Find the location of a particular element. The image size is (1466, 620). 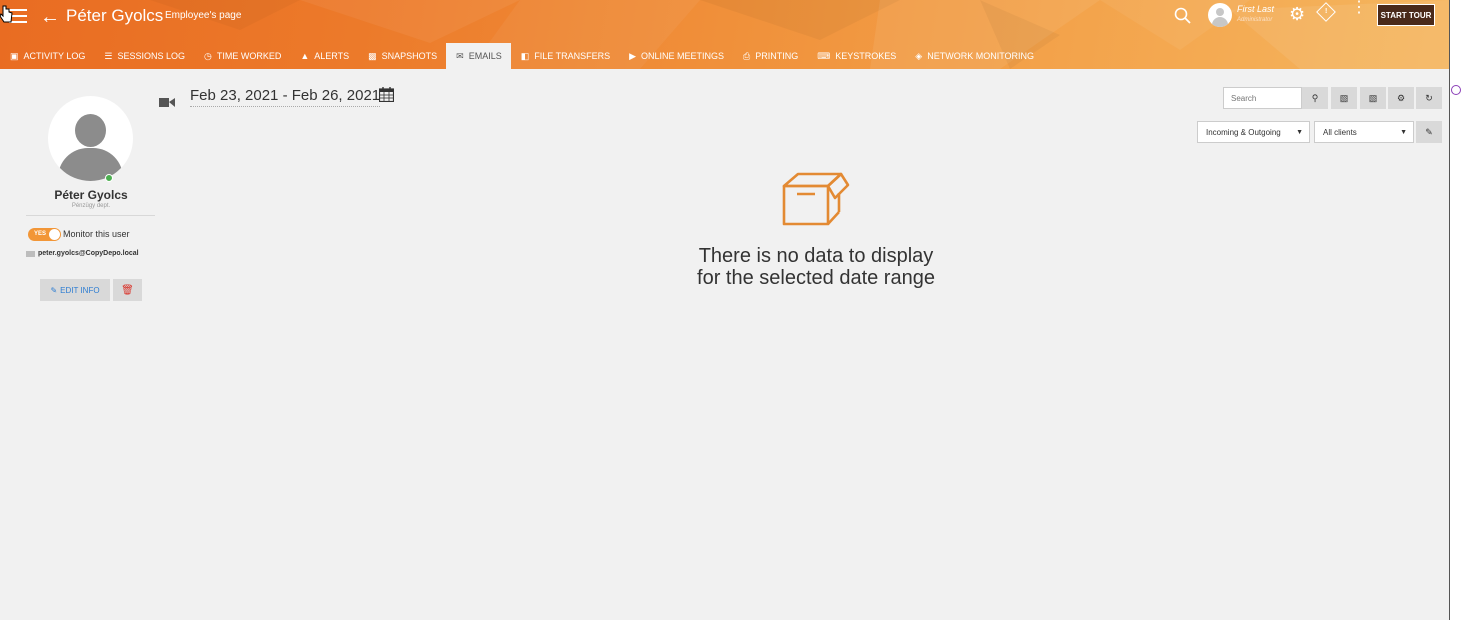

kebab-menu-icon: ⋮ is located at coordinates (1359, 8).